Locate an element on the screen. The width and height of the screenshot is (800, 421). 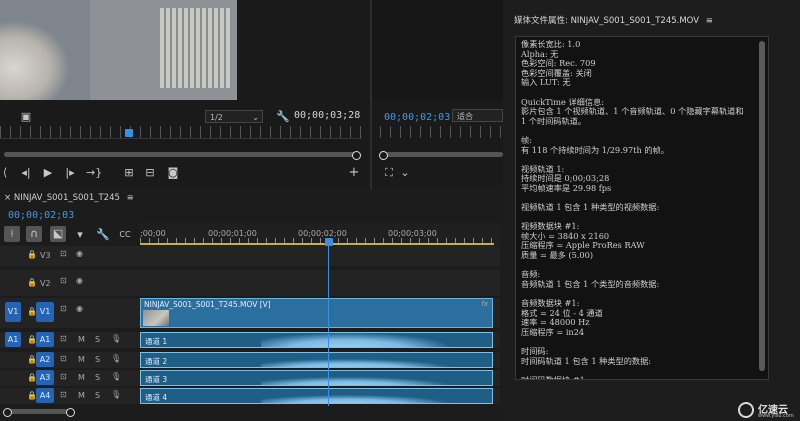
track-label-a4: A4 is located at coordinates (45, 395).